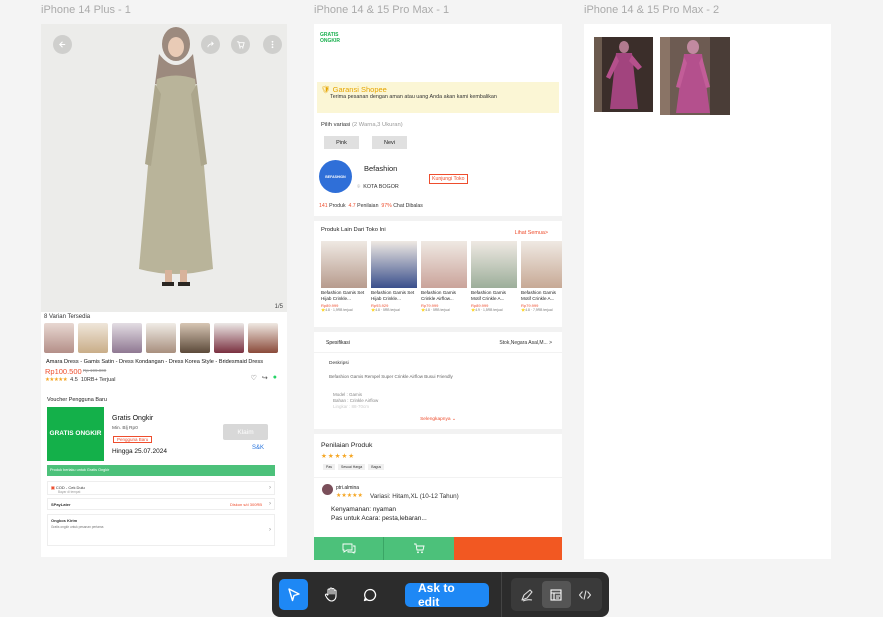 This screenshot has height=617, width=883. I want to click on product-price-old: Rp 199.000, so click(95, 370).